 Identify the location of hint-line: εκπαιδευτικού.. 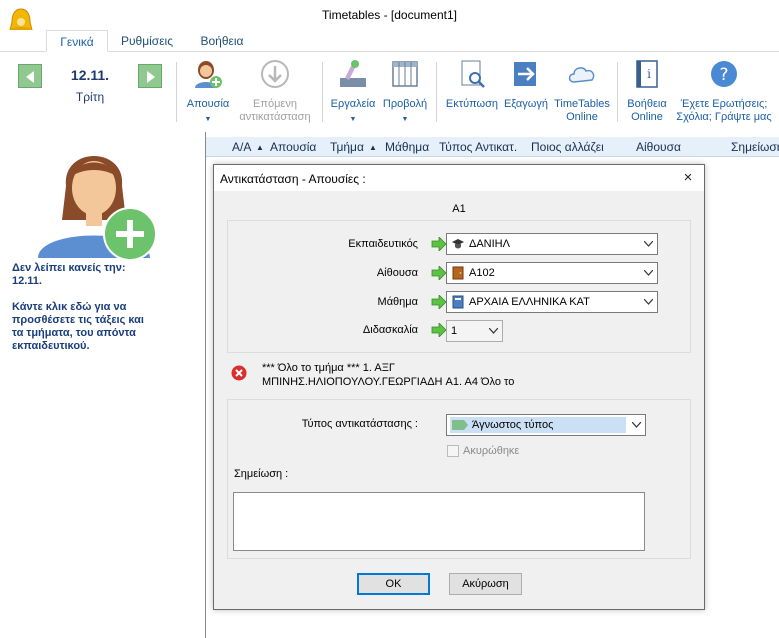
(51, 346).